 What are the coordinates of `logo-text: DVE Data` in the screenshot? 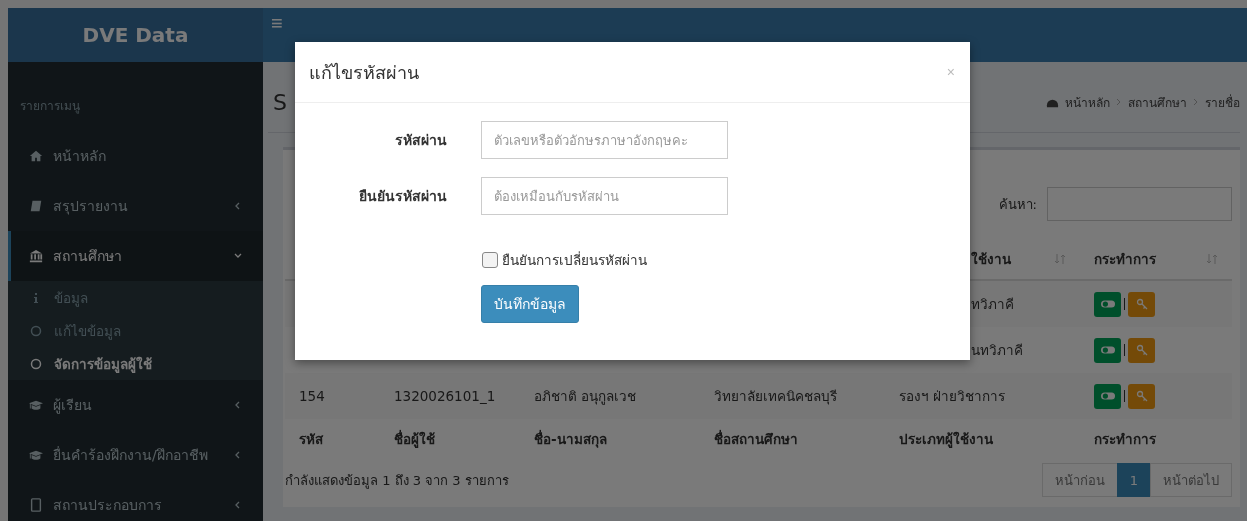 It's located at (135, 35).